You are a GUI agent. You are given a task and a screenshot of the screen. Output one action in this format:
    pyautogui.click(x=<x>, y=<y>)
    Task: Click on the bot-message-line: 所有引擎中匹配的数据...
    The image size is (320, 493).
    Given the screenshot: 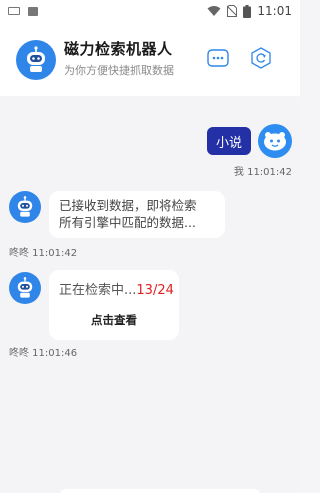 What is the action you would take?
    pyautogui.click(x=127, y=222)
    